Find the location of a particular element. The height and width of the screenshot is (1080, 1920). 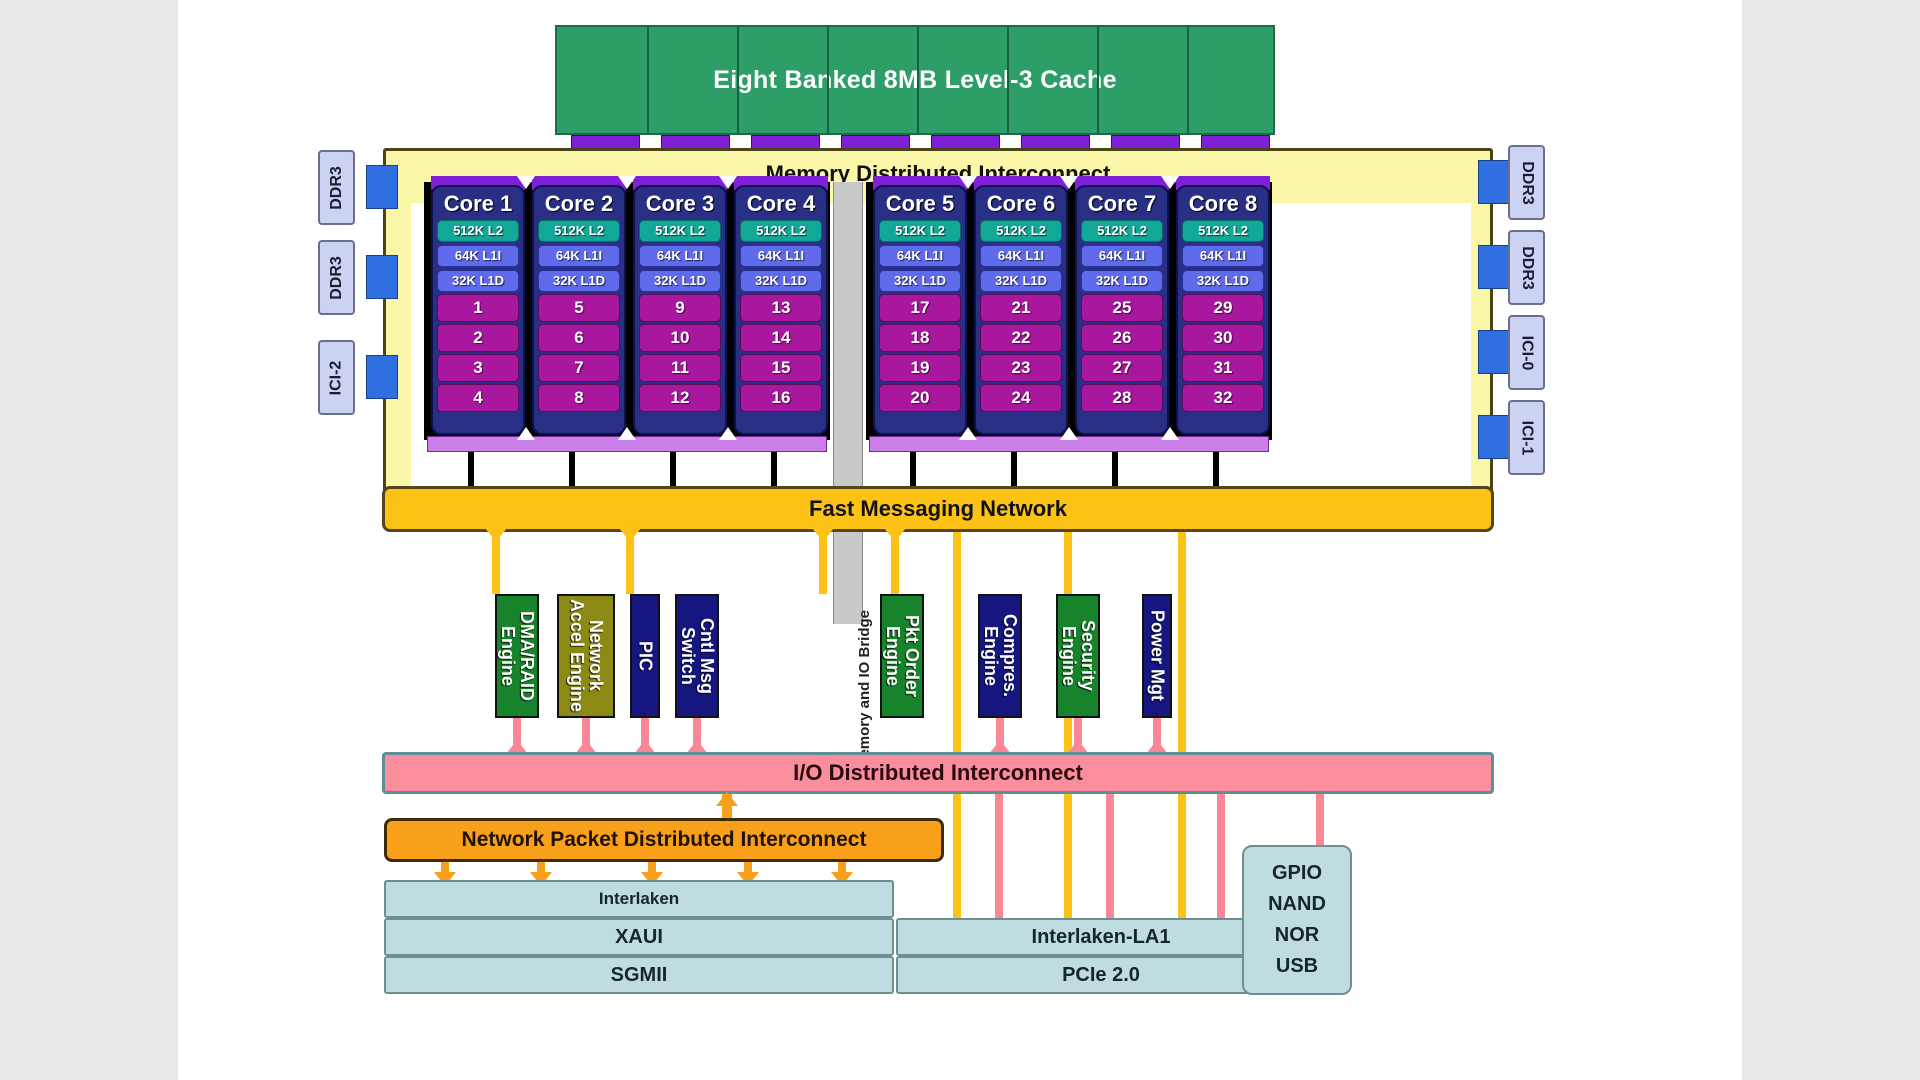

core-thread: 15 is located at coordinates (781, 368).